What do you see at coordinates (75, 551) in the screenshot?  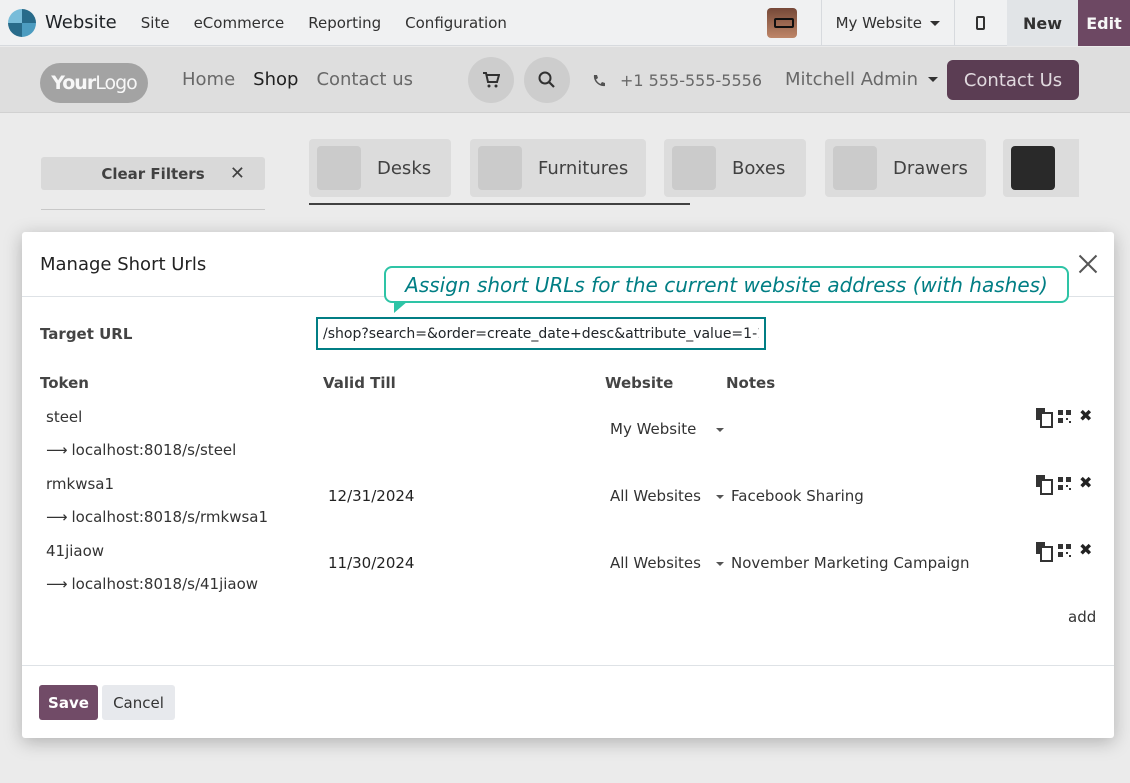 I see `token-cell: 41jiaow` at bounding box center [75, 551].